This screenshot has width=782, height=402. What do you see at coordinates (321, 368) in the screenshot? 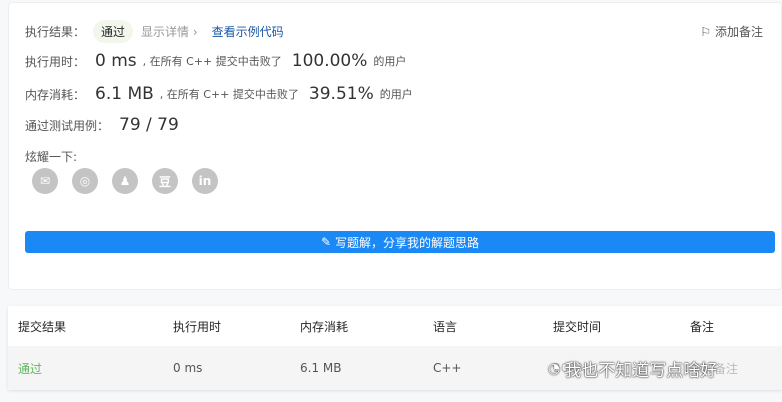
I see `cell-memory: 6.1 MB` at bounding box center [321, 368].